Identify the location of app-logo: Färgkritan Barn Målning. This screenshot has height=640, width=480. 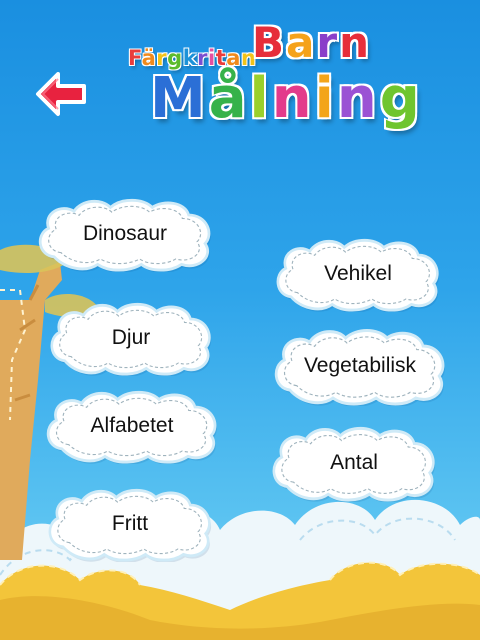
(270, 76).